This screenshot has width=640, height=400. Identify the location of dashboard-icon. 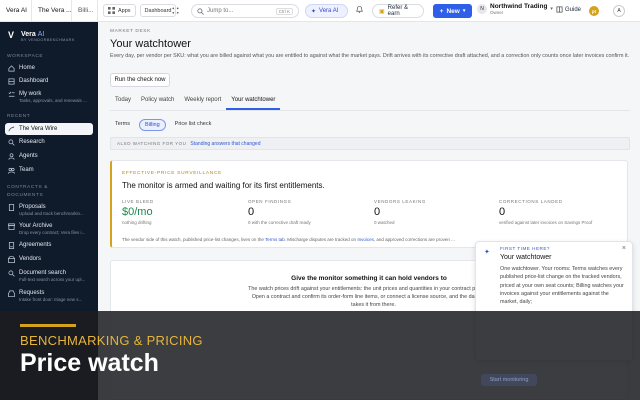
(11, 81).